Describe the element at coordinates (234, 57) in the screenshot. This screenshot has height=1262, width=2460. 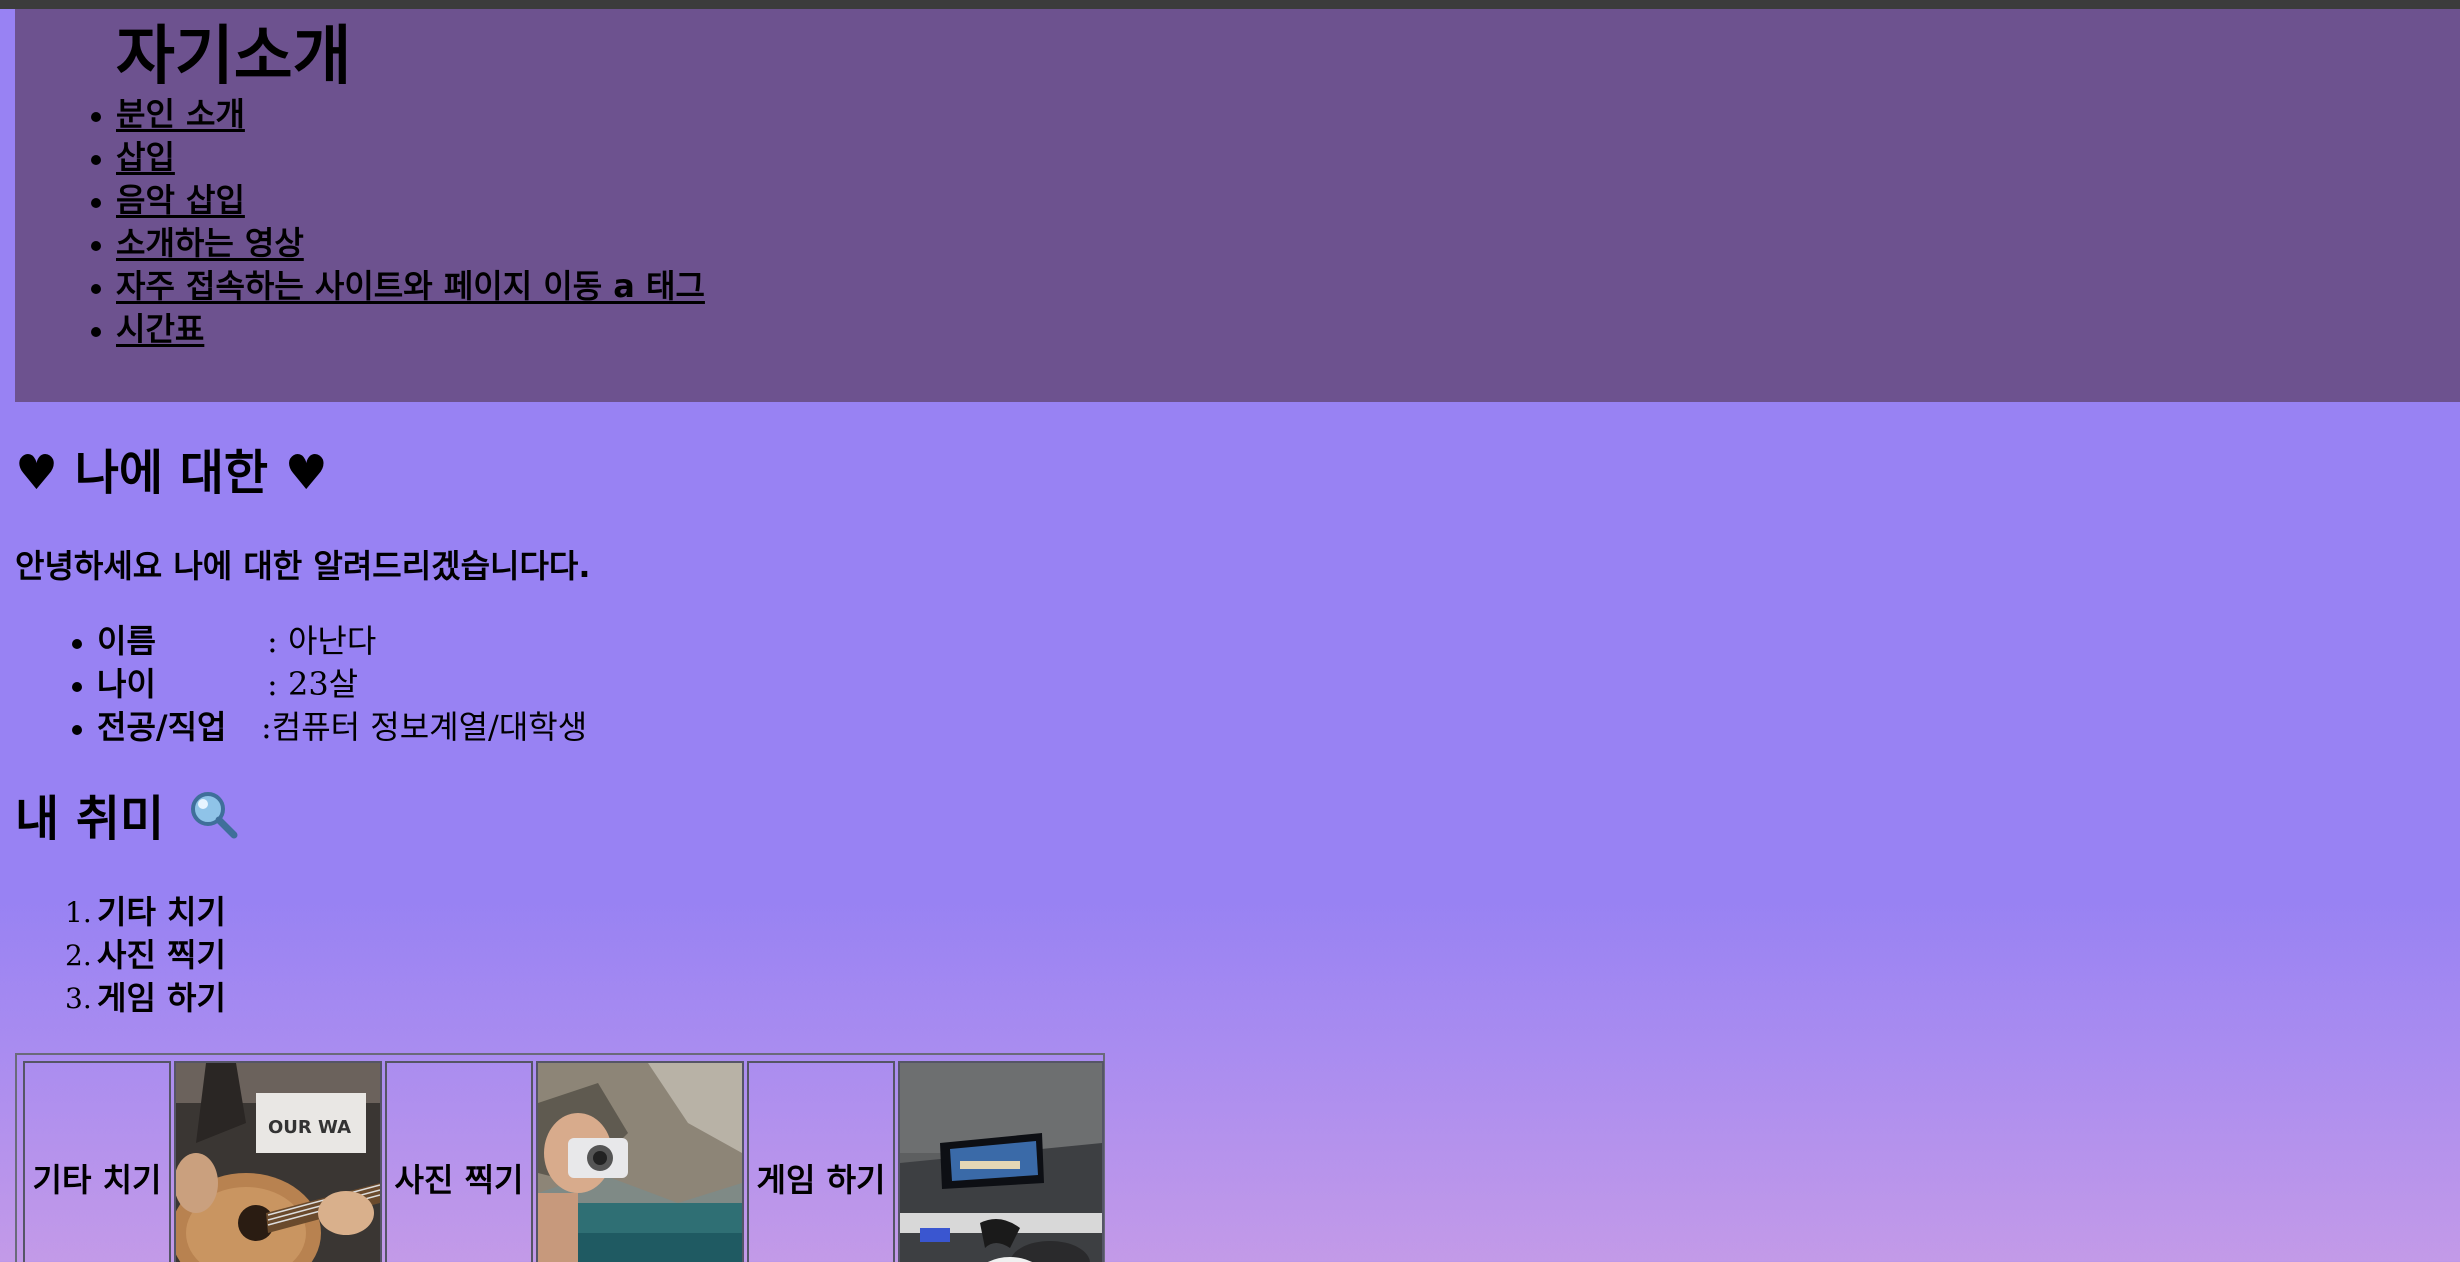
I see `page-title: 자기소개` at that location.